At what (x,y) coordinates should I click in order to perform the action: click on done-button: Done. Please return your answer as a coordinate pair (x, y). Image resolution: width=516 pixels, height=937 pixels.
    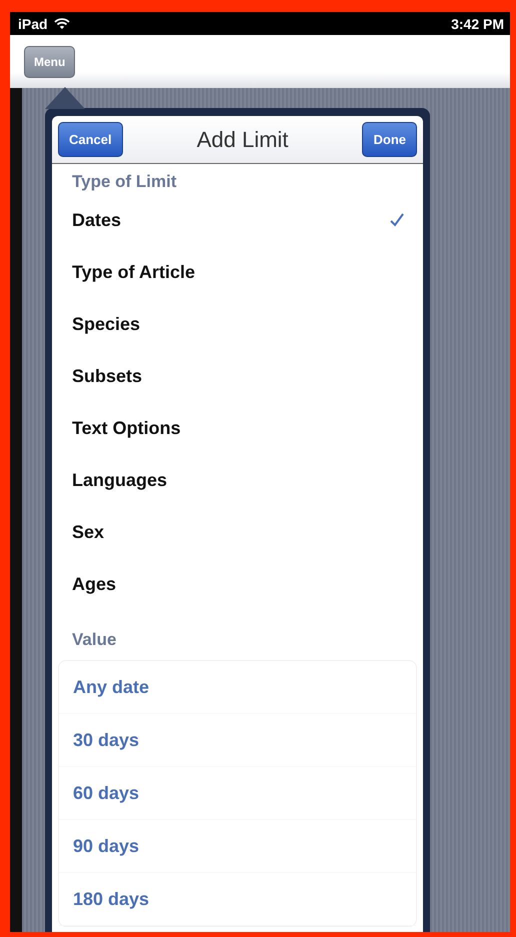
    Looking at the image, I should click on (389, 139).